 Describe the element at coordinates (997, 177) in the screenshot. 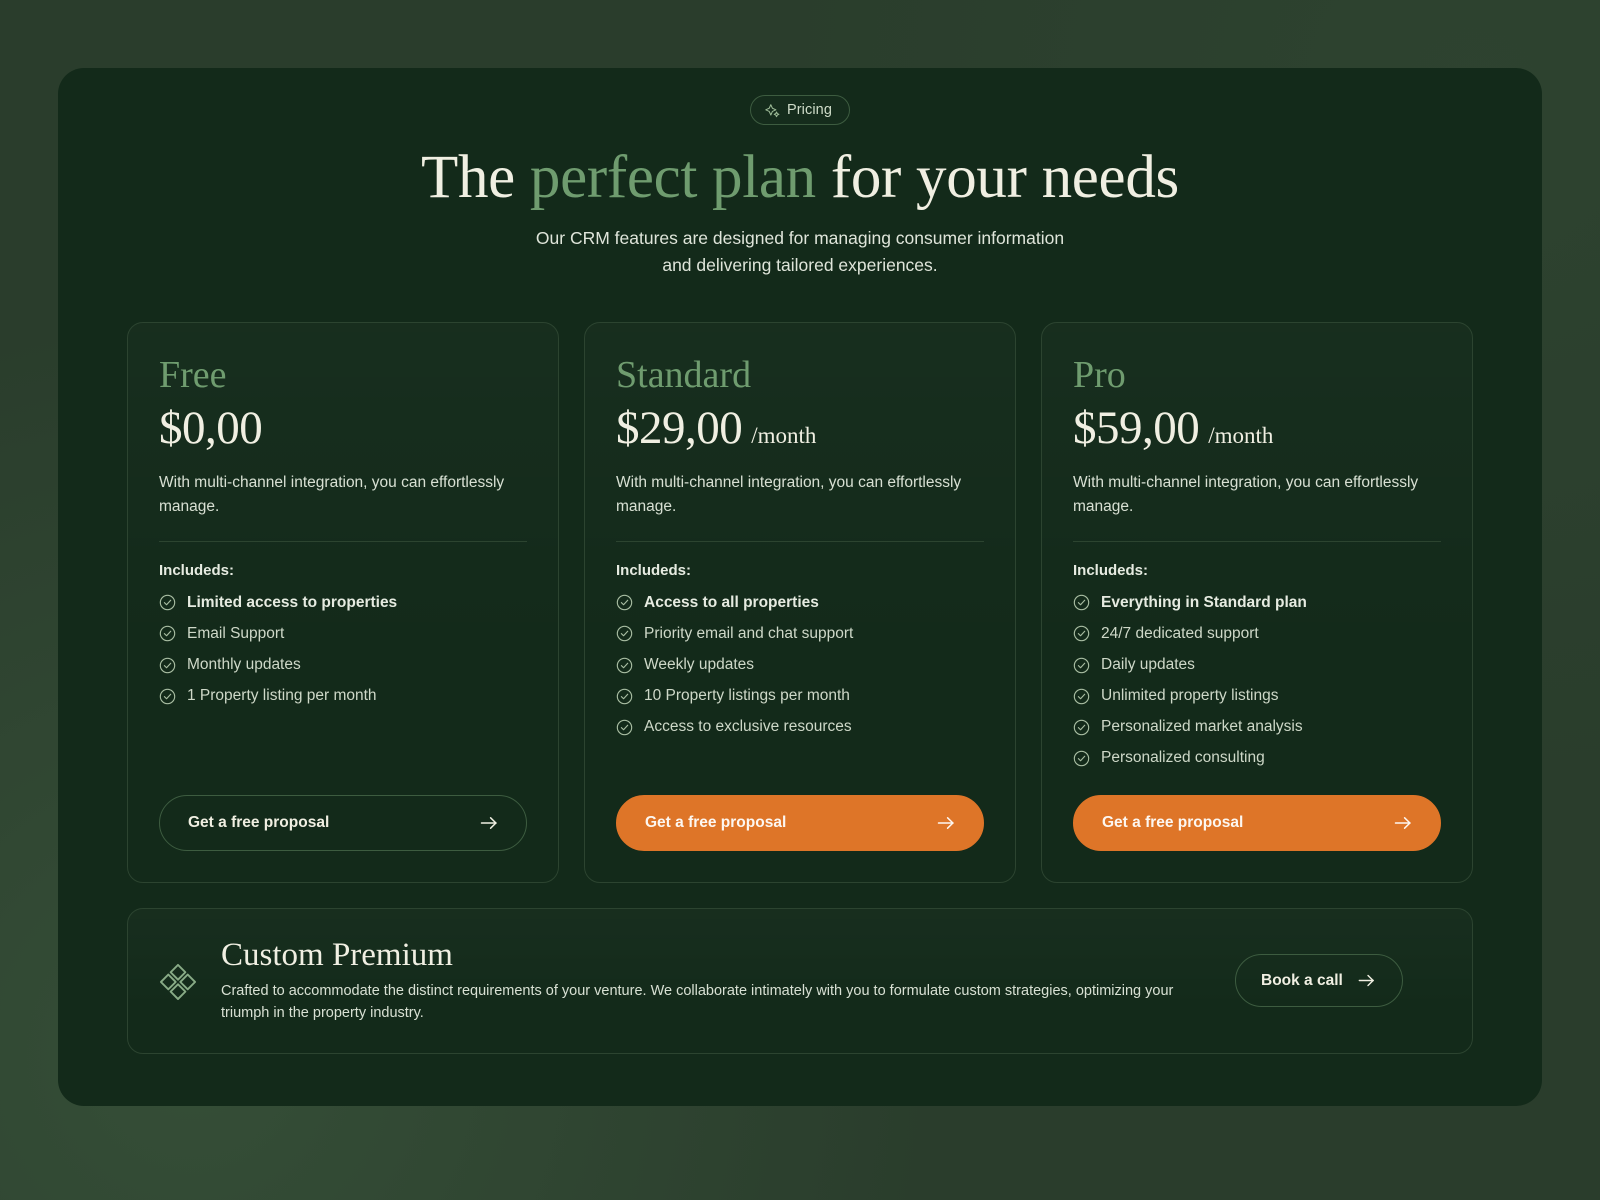

I see `headline-part-2: for your needs` at that location.